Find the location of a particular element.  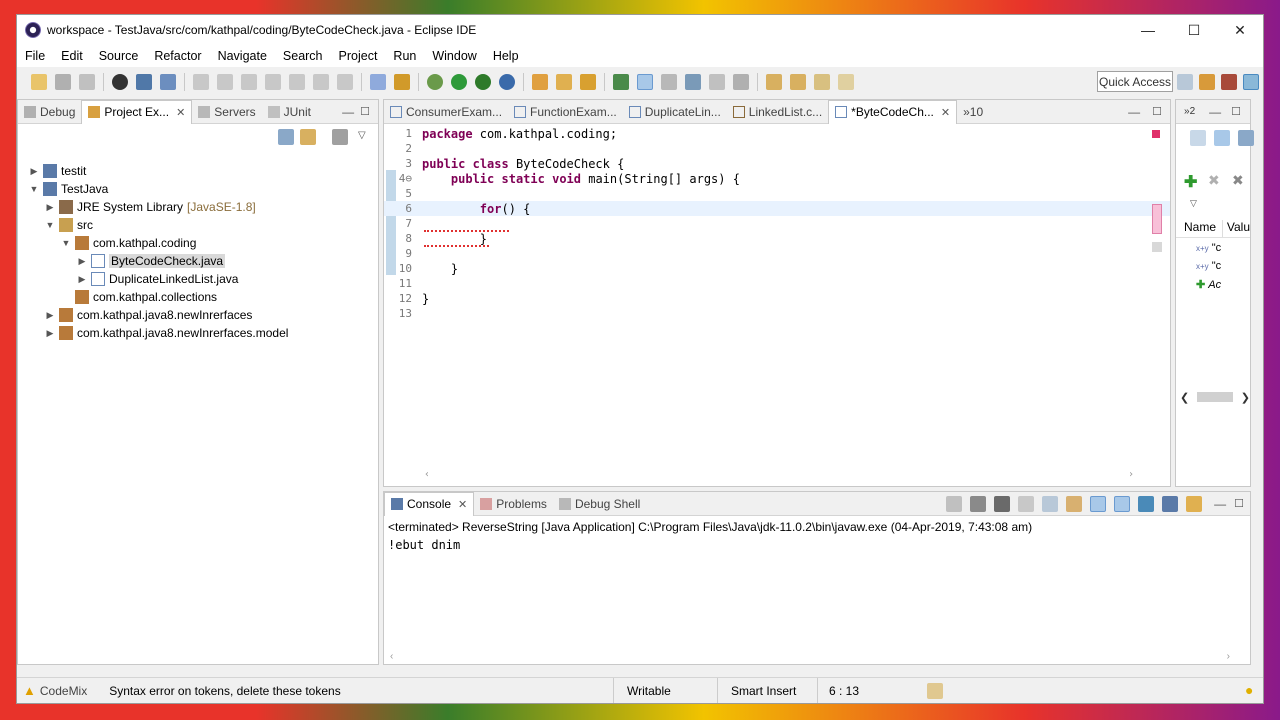

display-console-icon is located at coordinates (1170, 503).